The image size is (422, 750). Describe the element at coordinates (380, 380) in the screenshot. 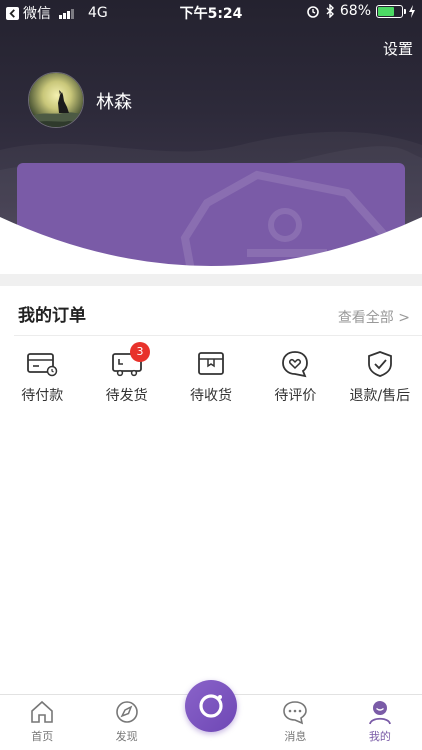

I see `order-refund-aftersale: 退款/售后` at that location.